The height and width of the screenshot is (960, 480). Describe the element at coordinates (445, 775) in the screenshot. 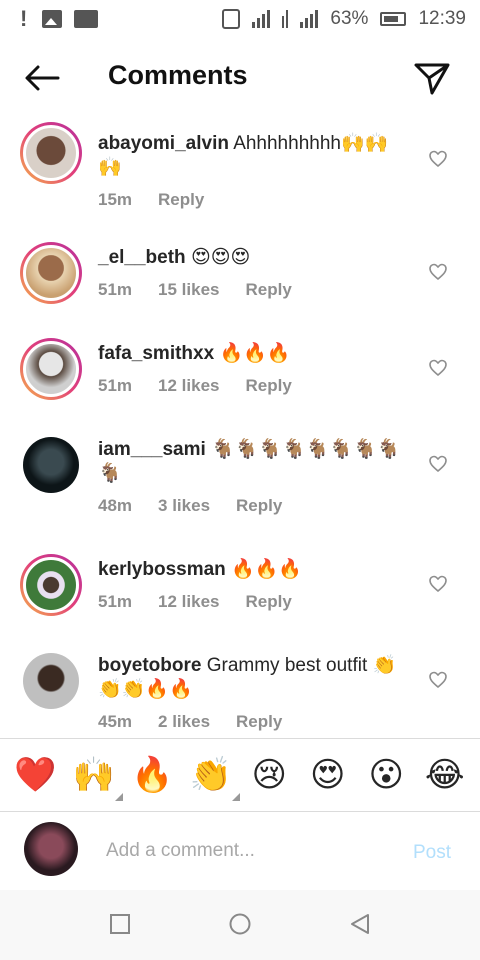

I see `laughing-emoji-button: 😂` at that location.